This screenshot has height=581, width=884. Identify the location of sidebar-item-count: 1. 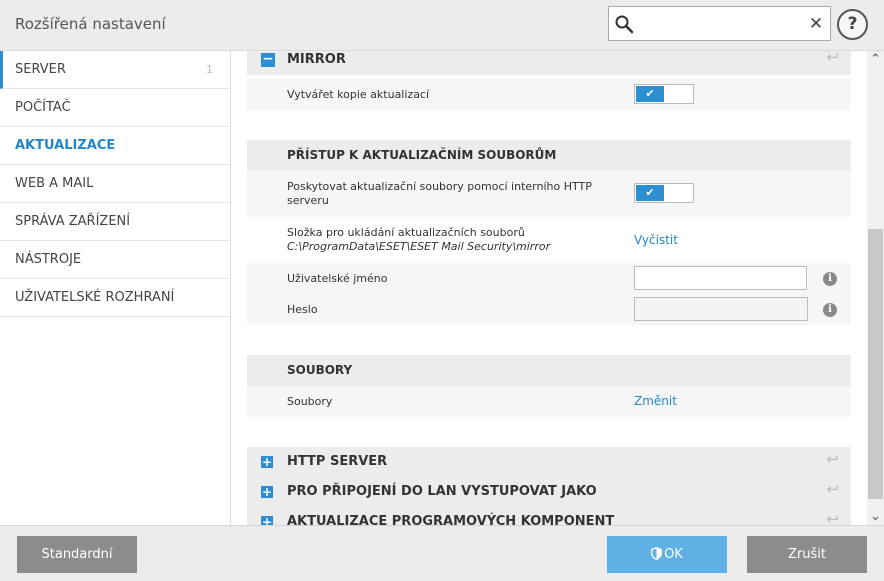
(209, 69).